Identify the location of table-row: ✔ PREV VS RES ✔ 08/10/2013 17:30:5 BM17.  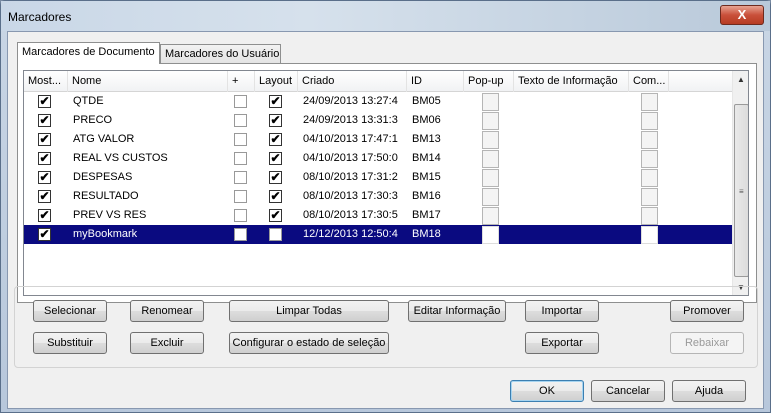
(378, 215).